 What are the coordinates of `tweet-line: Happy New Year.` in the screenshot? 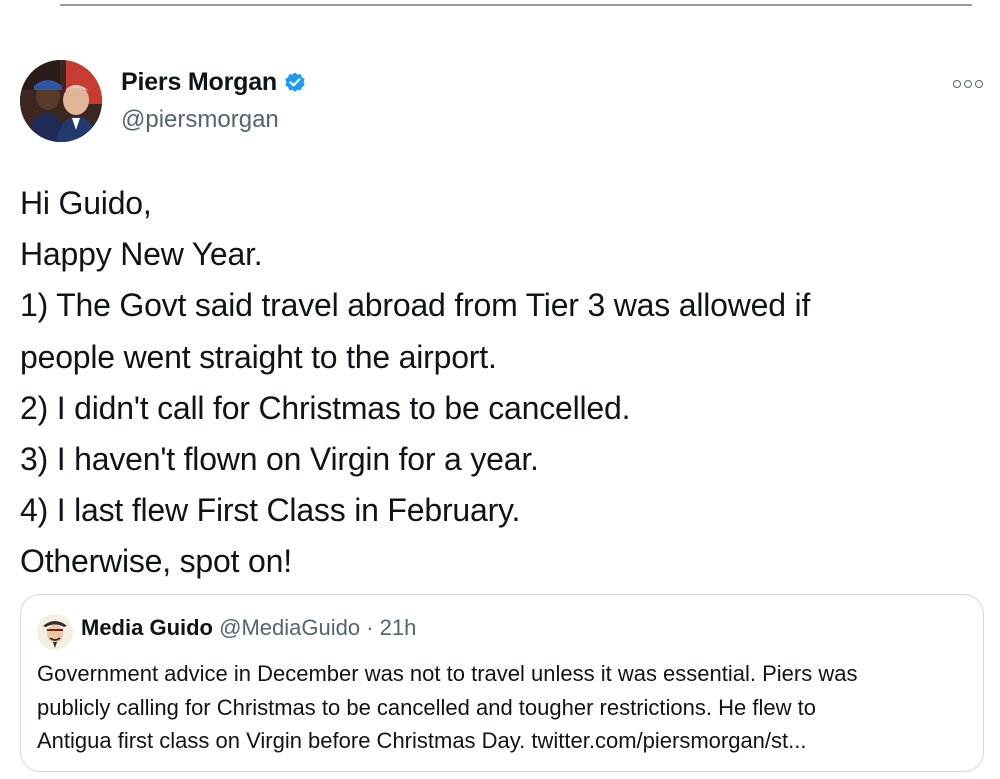 It's located at (141, 254).